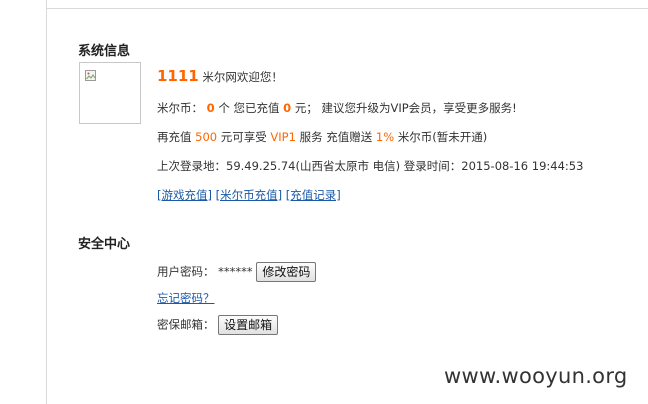 The width and height of the screenshot is (648, 404). I want to click on bonus-percent: 1%, so click(385, 137).